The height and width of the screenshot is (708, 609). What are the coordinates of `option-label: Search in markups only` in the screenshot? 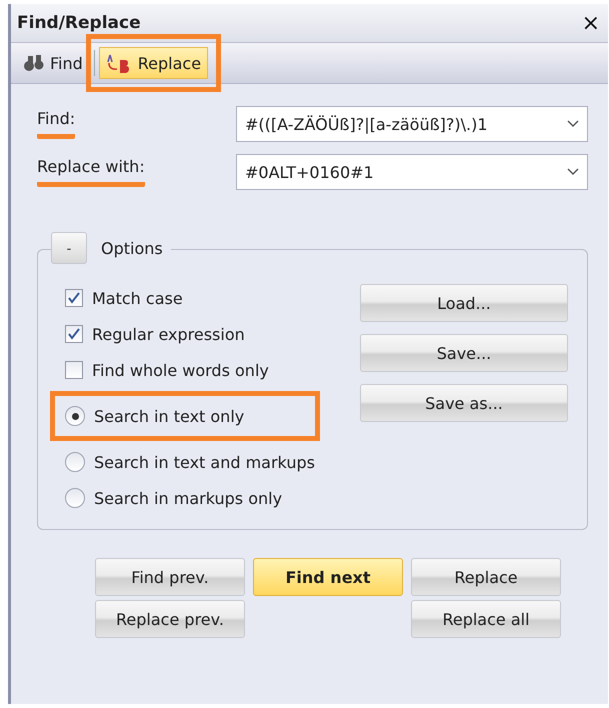 It's located at (188, 498).